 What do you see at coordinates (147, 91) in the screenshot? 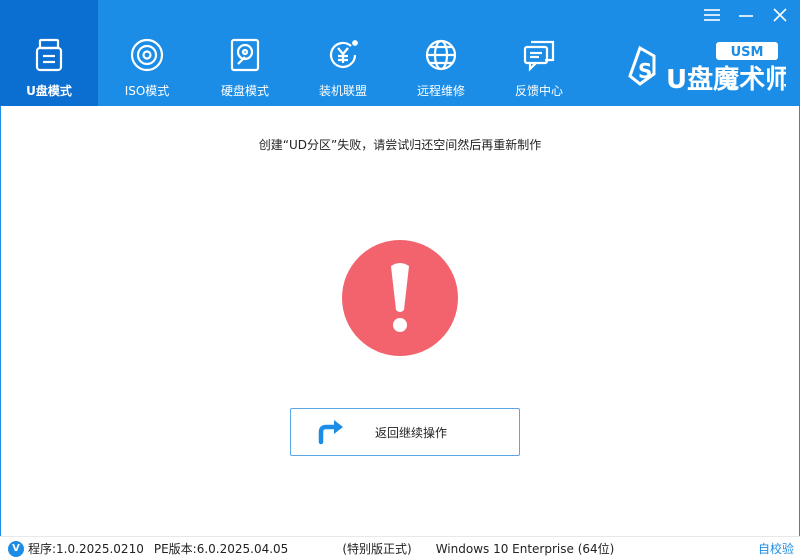
I see `nav-label: ISO模式` at bounding box center [147, 91].